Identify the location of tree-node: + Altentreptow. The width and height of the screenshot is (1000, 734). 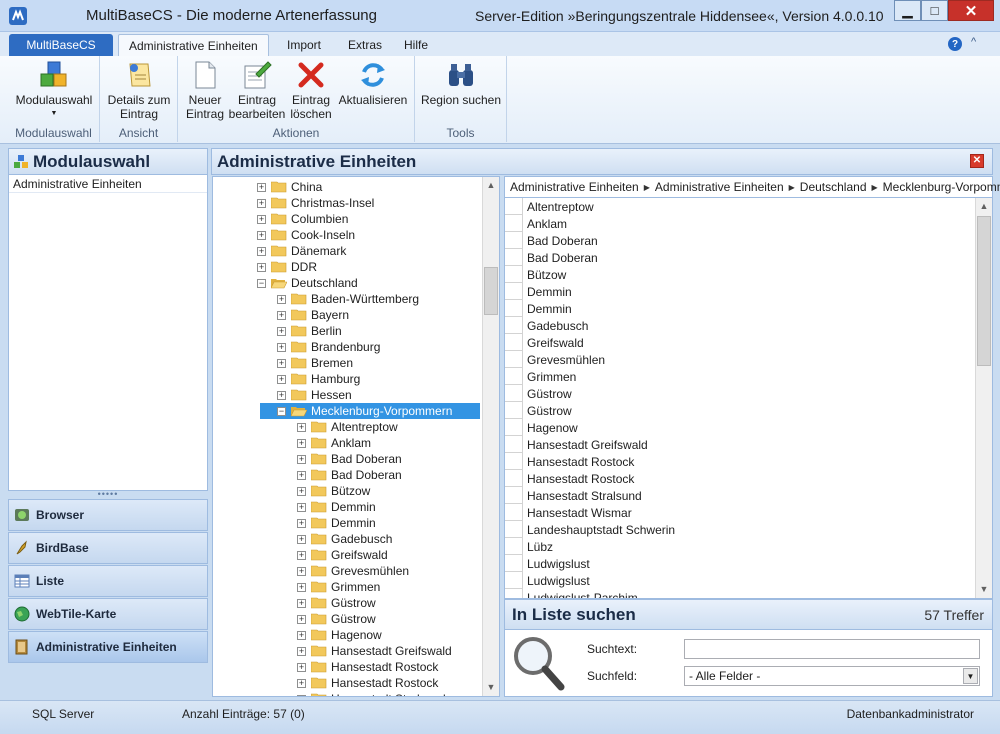
(347, 427).